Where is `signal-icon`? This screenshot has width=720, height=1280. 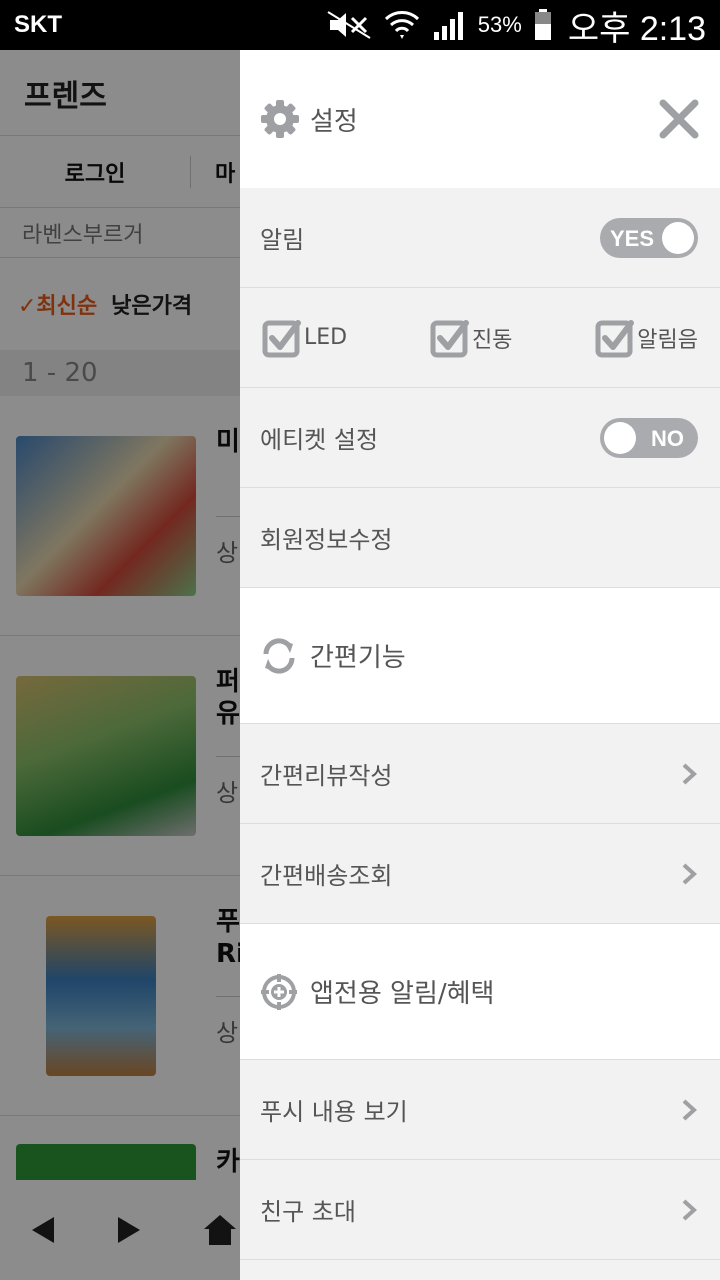 signal-icon is located at coordinates (448, 26).